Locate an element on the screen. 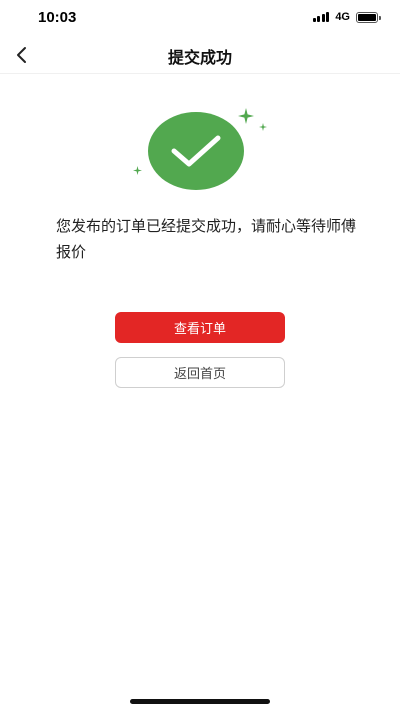 Image resolution: width=400 pixels, height=711 pixels. status-indicators: 4G is located at coordinates (346, 17).